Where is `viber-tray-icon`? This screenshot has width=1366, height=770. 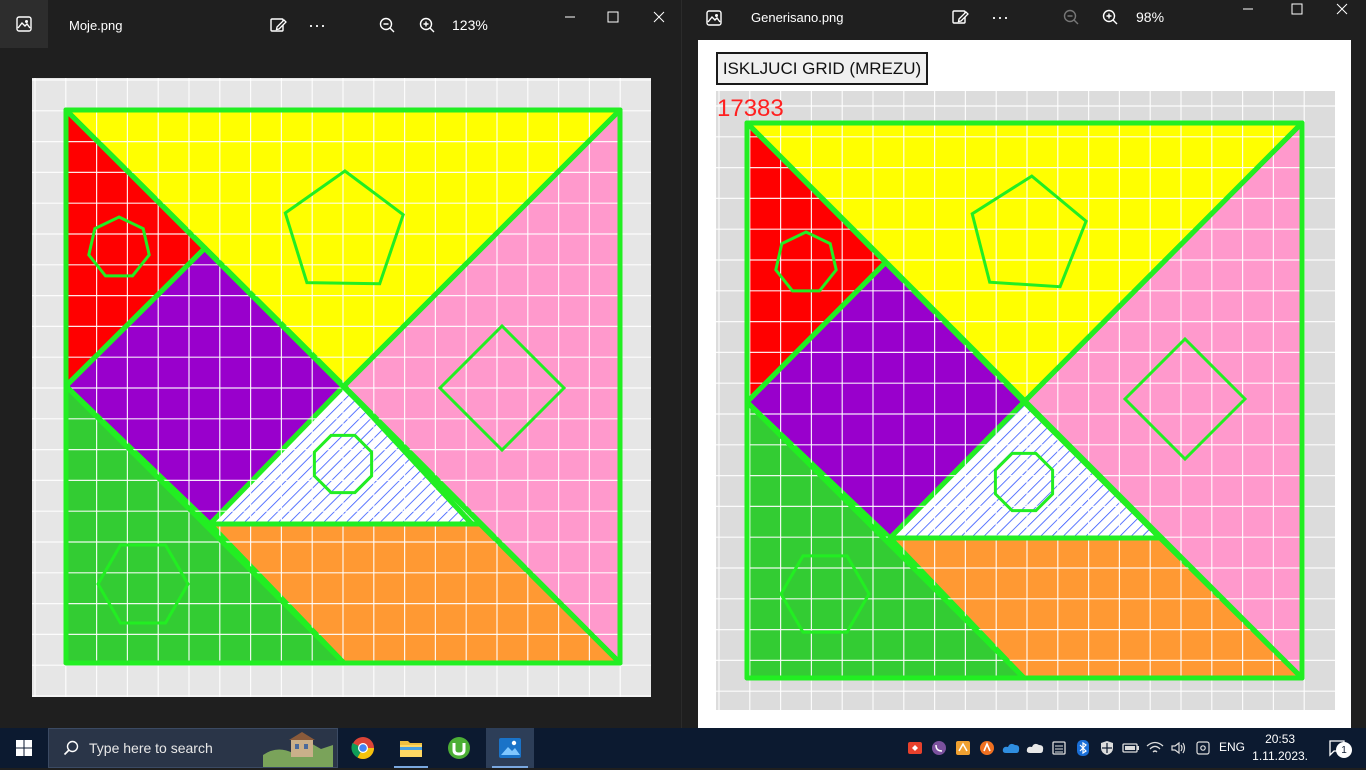 viber-tray-icon is located at coordinates (939, 748).